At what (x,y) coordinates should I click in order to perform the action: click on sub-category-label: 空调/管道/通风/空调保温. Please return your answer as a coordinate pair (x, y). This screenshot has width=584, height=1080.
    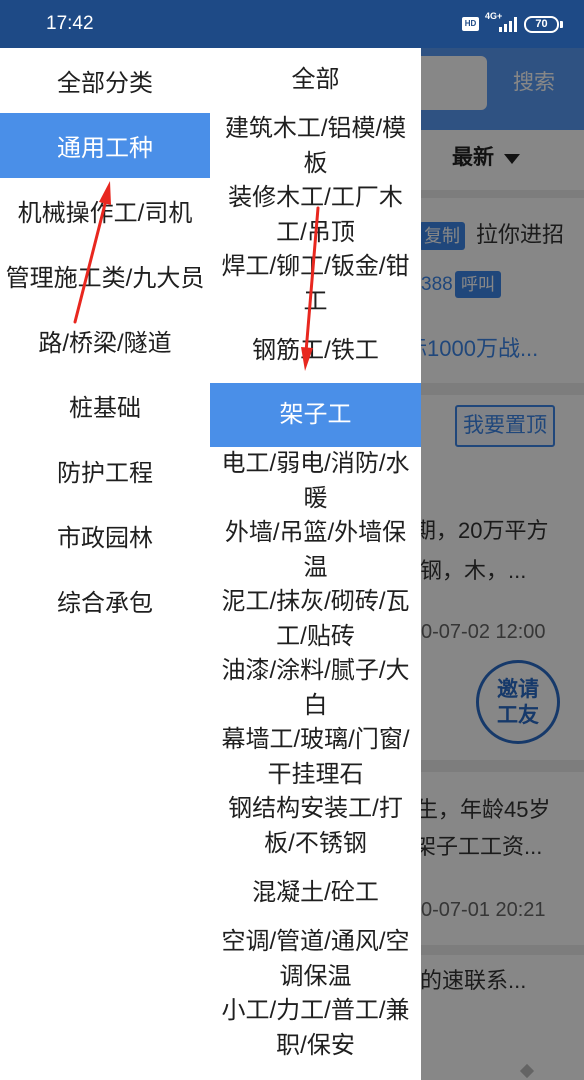
    Looking at the image, I should click on (315, 959).